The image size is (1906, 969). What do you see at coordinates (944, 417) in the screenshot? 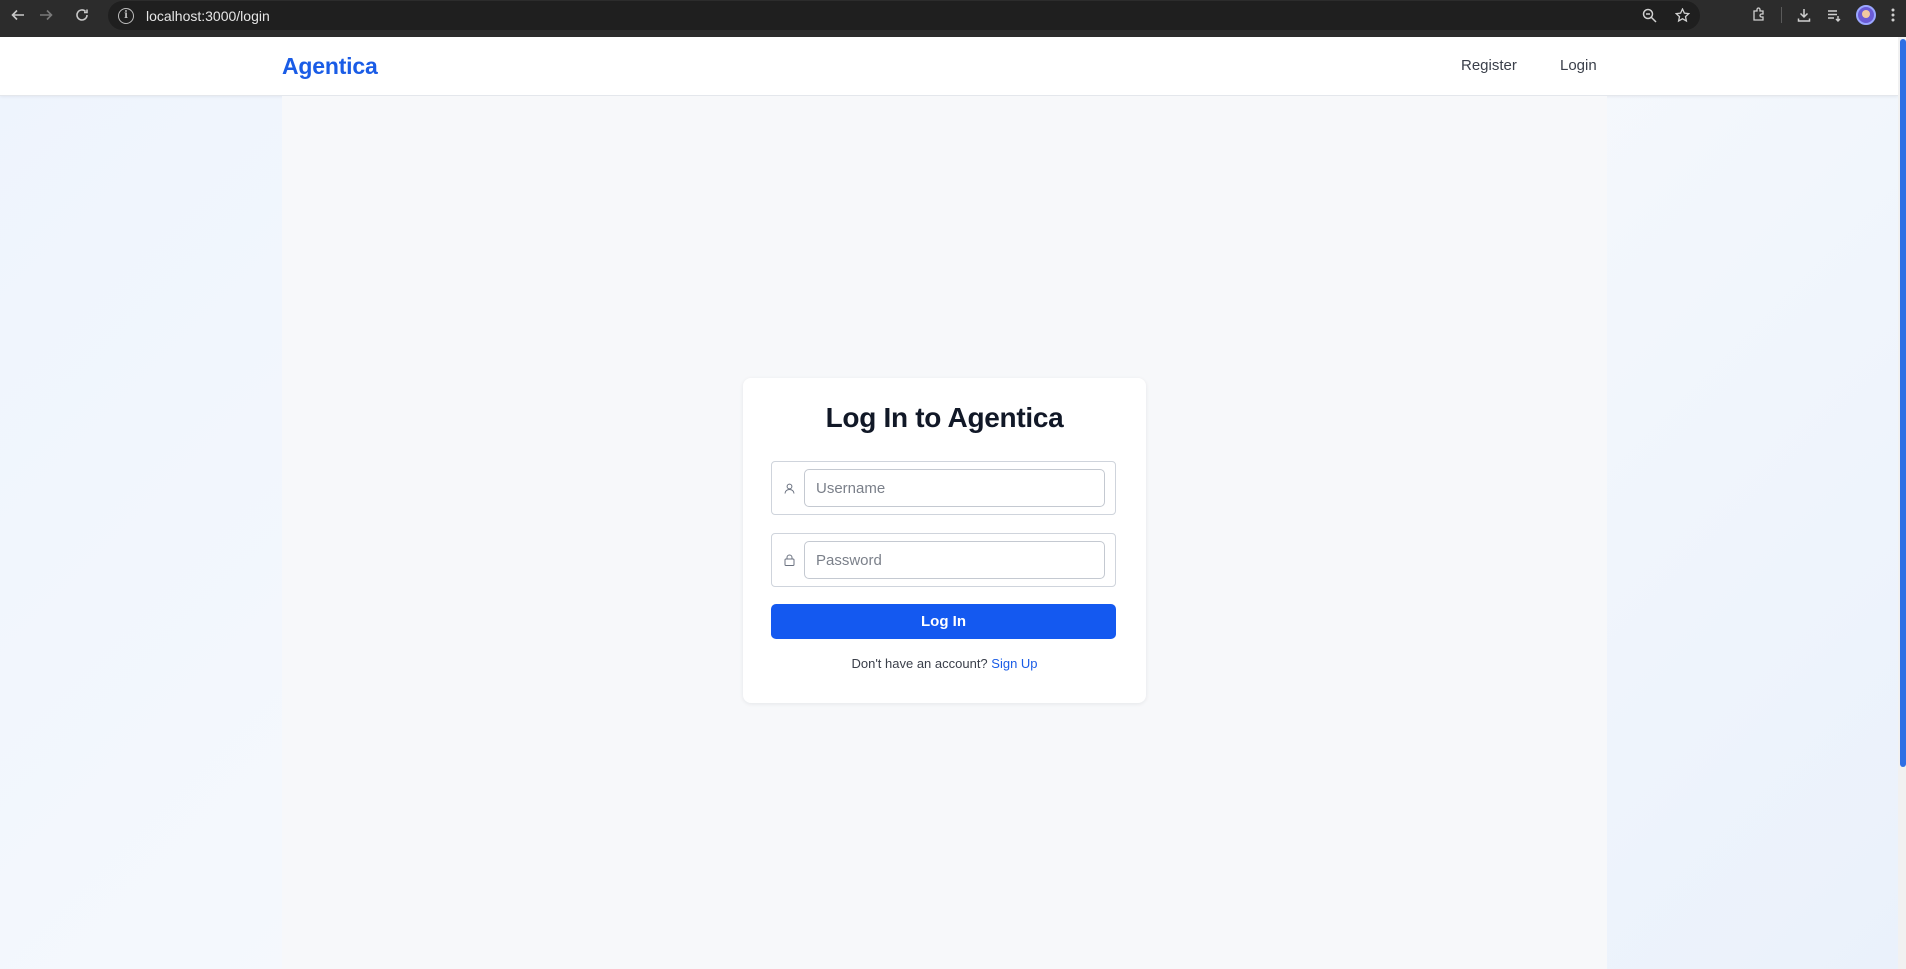
I see `page-title: Log In to Agentica` at bounding box center [944, 417].